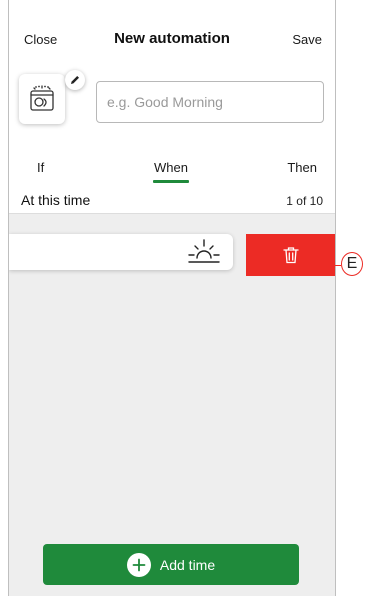 The width and height of the screenshot is (366, 596). I want to click on callout-line, so click(335, 265).